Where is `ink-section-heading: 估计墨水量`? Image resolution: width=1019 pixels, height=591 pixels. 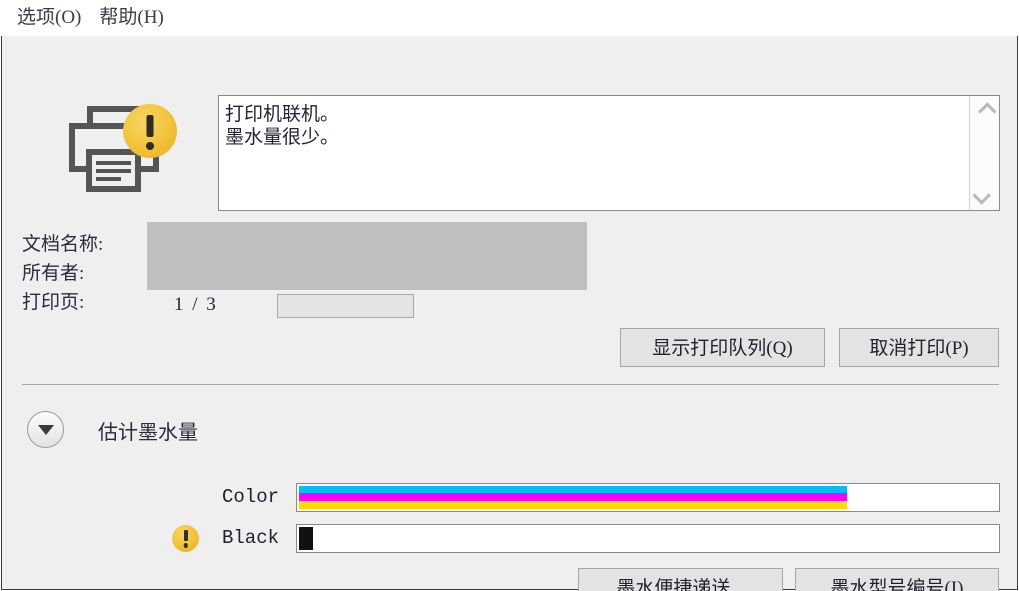 ink-section-heading: 估计墨水量 is located at coordinates (148, 433).